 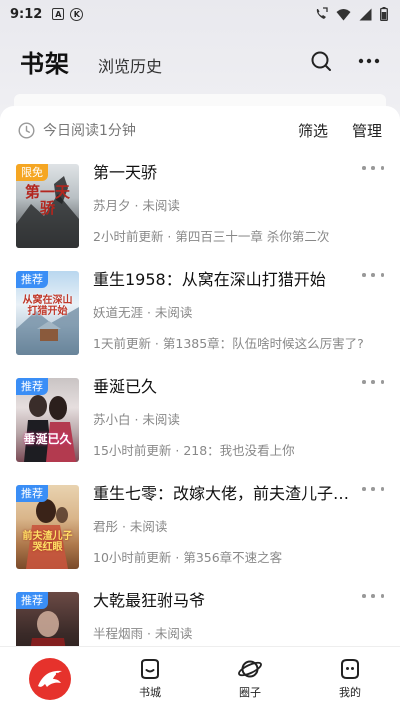 I want to click on reading-summary-row: 今日阅读1分钟 筛选 管理, so click(x=200, y=130).